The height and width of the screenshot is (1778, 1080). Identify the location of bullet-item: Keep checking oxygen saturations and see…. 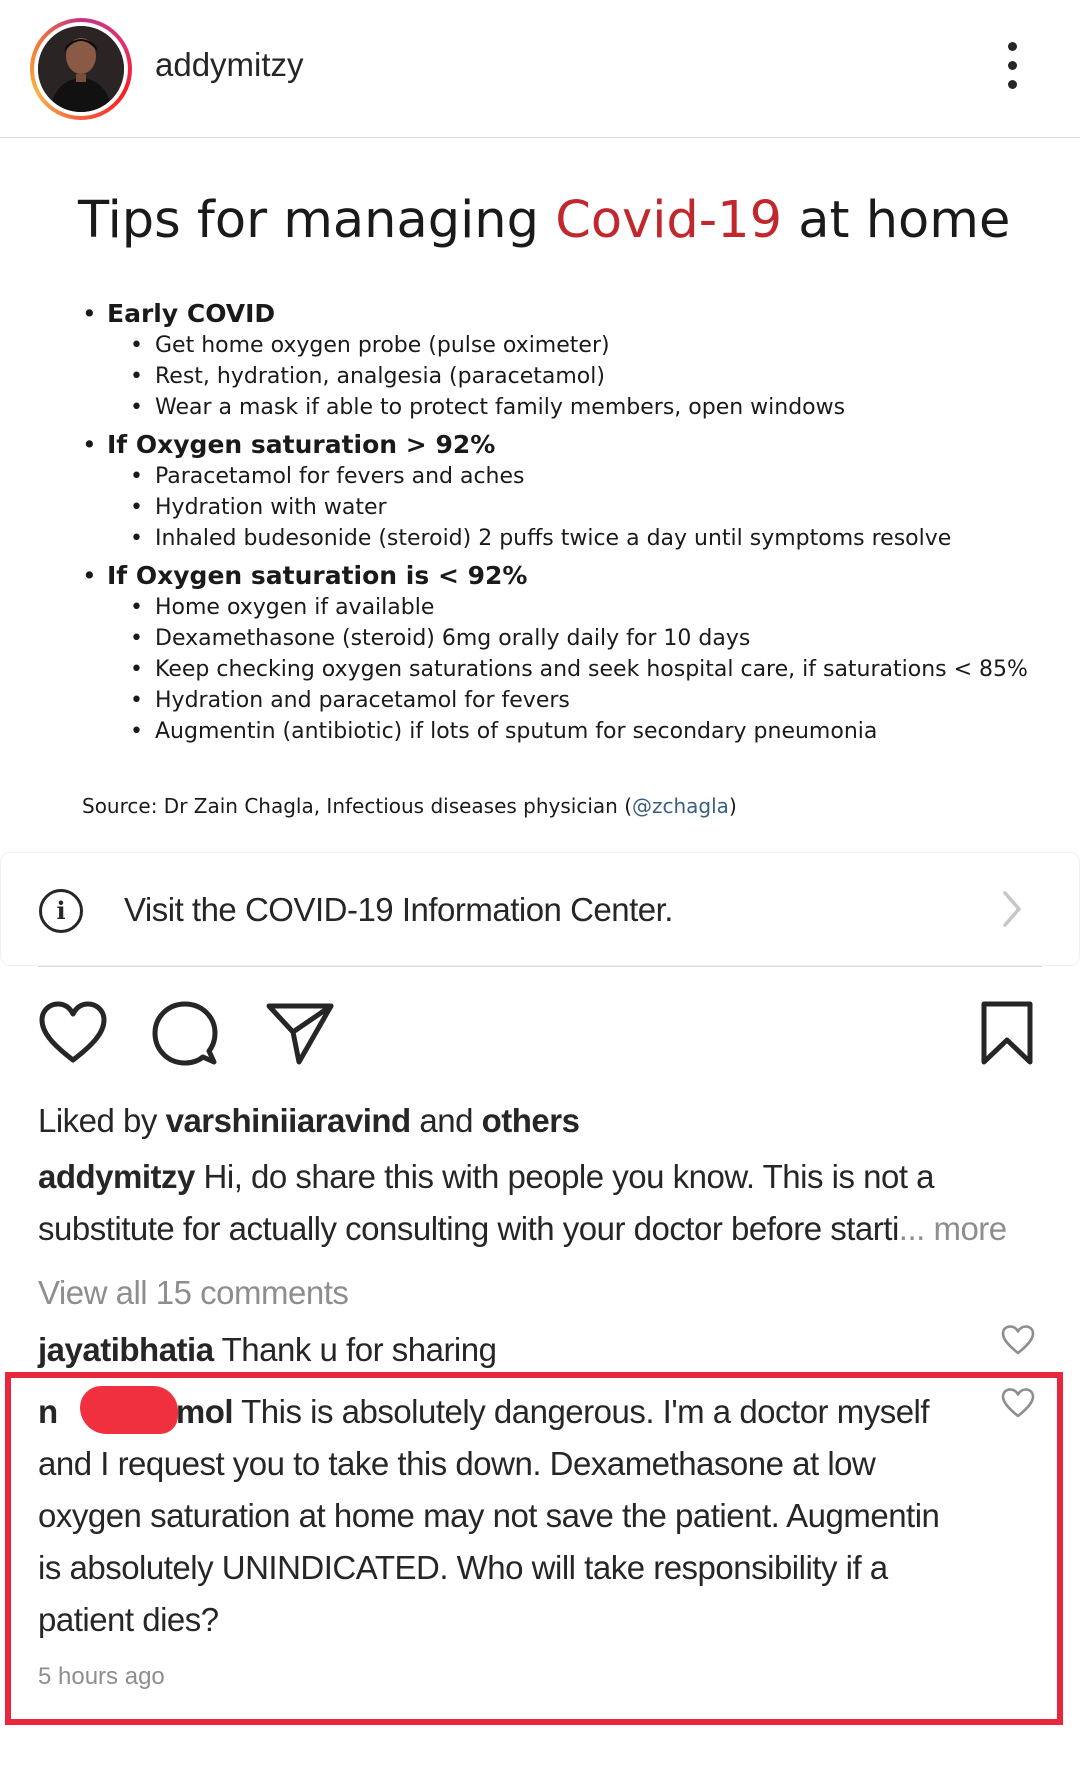
(562, 669).